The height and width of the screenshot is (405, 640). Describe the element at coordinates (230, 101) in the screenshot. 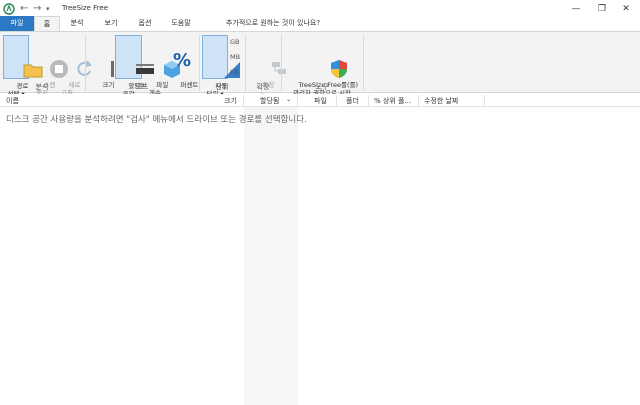

I see `column-size: 크기` at that location.